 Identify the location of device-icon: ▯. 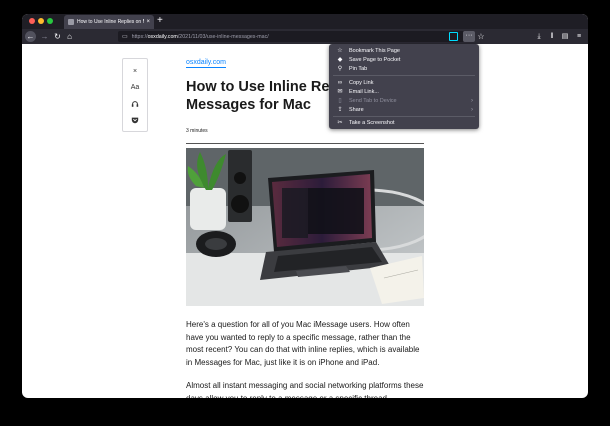
(340, 101).